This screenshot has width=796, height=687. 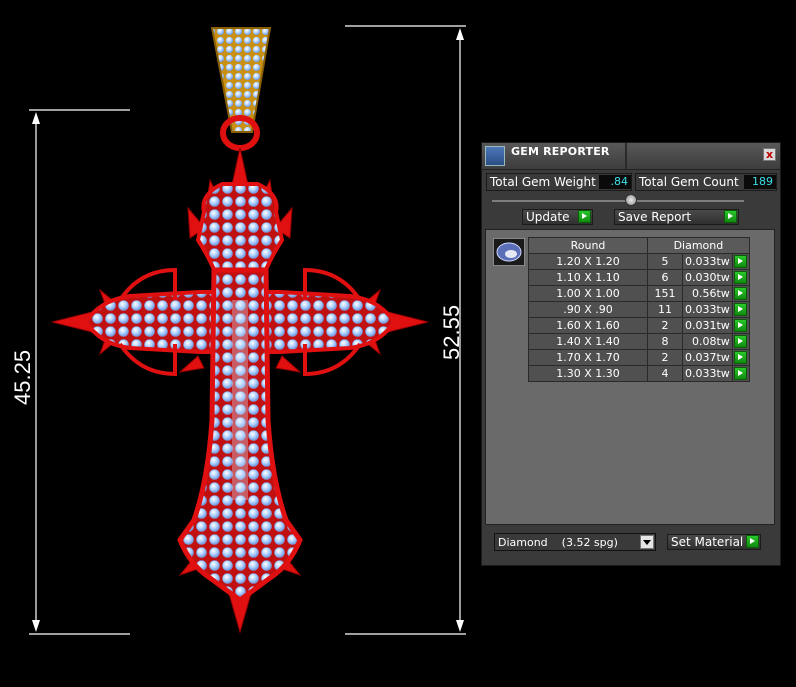 I want to click on table-row: 1.10 X 1.10 6 0.030tw, so click(x=639, y=277).